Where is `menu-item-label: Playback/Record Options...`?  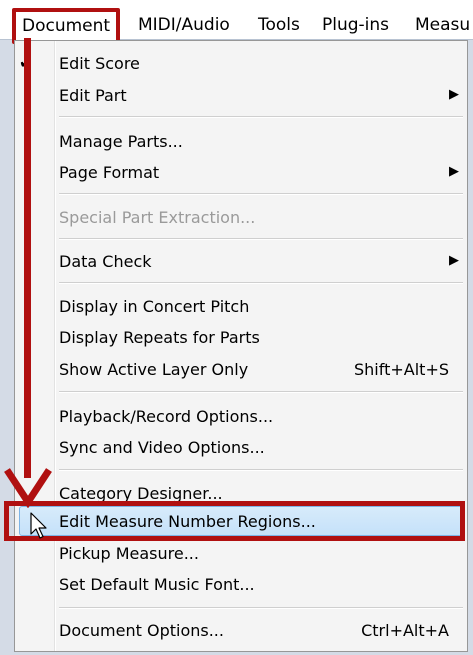
menu-item-label: Playback/Record Options... is located at coordinates (166, 416).